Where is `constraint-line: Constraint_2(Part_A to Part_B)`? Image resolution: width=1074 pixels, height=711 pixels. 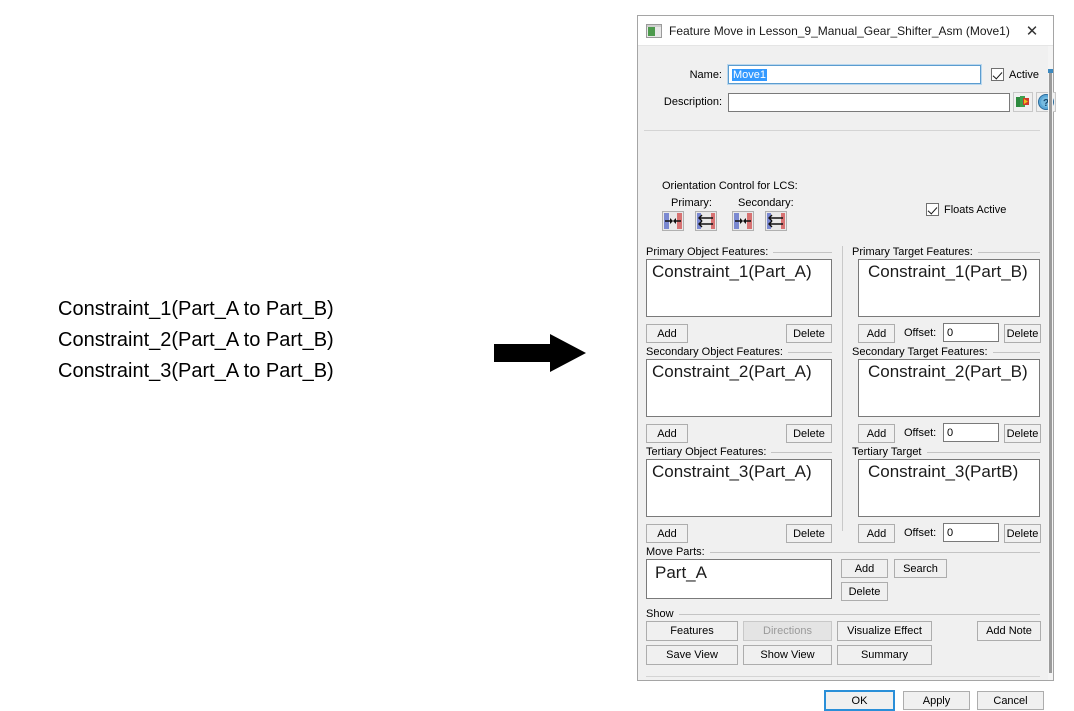 constraint-line: Constraint_2(Part_A to Part_B) is located at coordinates (196, 340).